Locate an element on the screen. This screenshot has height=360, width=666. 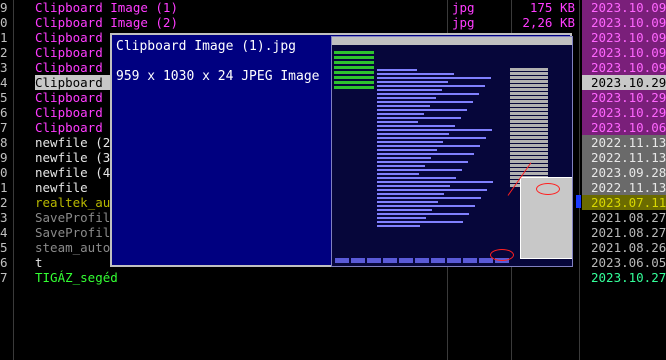
file-date: 2021.08.26 is located at coordinates (628, 247).